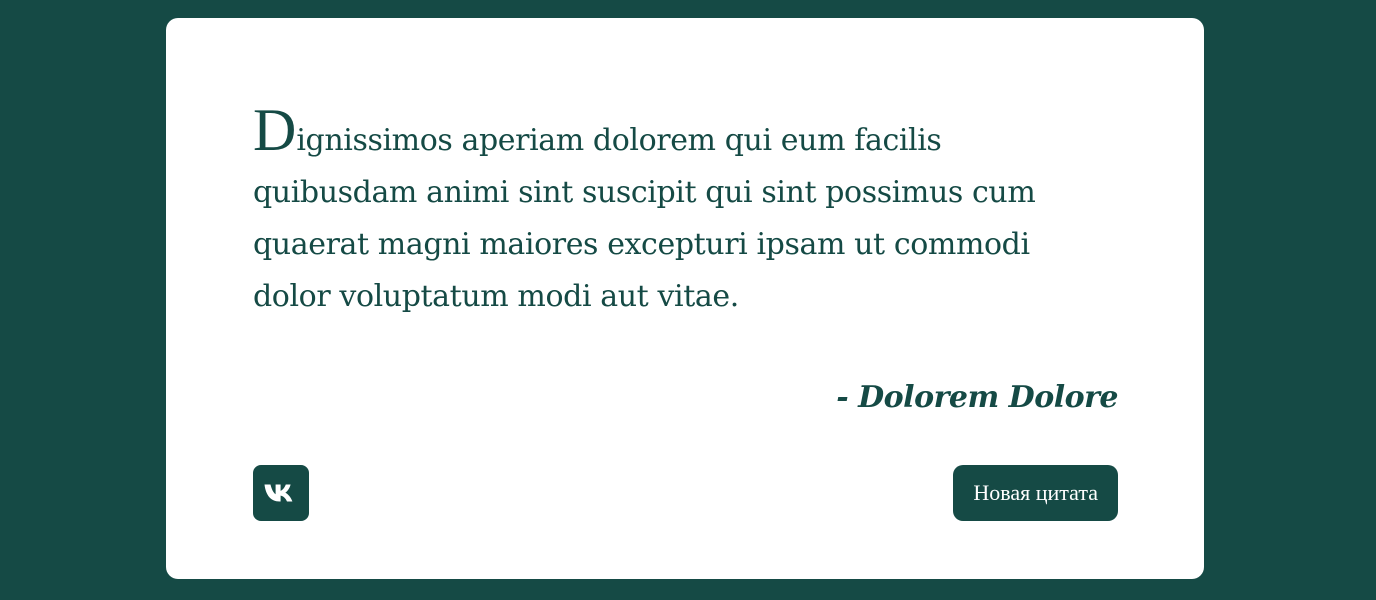 This screenshot has height=600, width=1376. What do you see at coordinates (977, 397) in the screenshot?
I see `quote-author: - Dolorem Dolore` at bounding box center [977, 397].